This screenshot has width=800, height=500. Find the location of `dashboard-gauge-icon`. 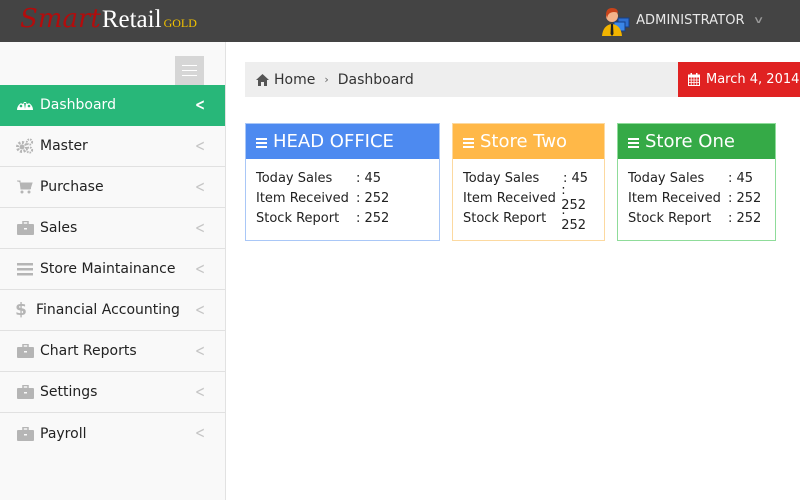

dashboard-gauge-icon is located at coordinates (25, 105).